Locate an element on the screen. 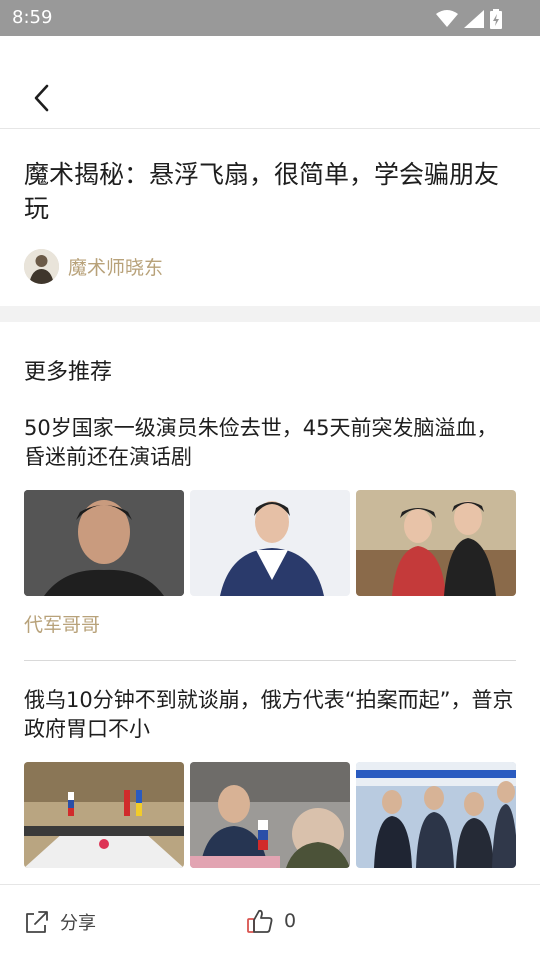 Image resolution: width=540 pixels, height=961 pixels. recommend-item-title: 俄乌10分钟不到就谈崩，俄方代表“拍案而起”，普京政府胃口不小 is located at coordinates (270, 715).